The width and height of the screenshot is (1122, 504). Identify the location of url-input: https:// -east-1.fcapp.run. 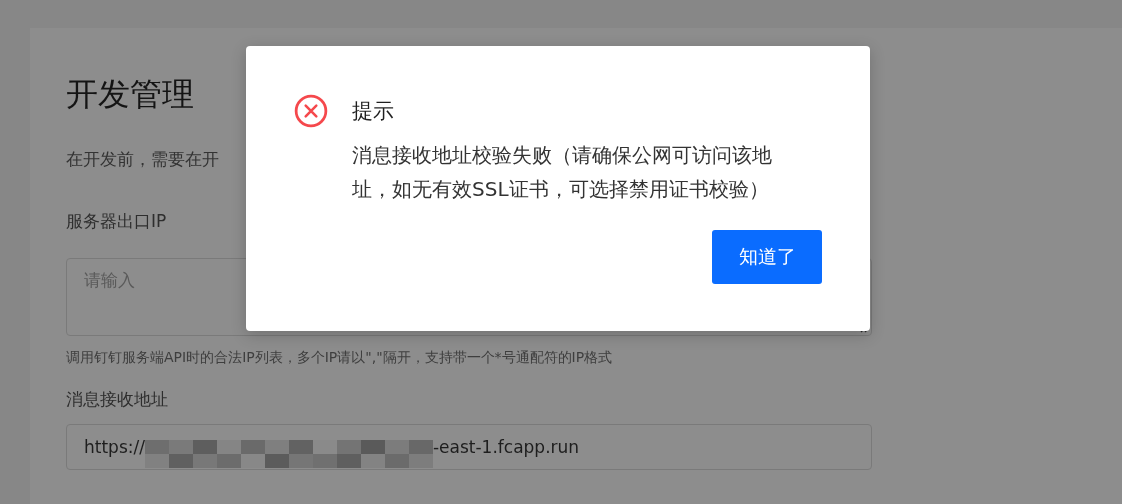
(469, 447).